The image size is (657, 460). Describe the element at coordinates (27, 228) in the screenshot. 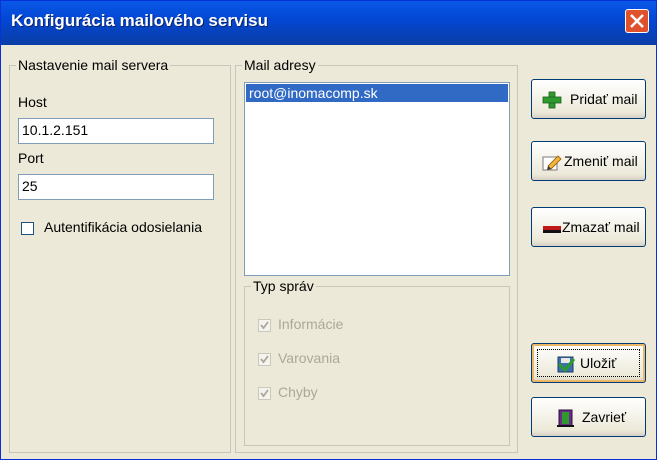

I see `auth-checkbox` at that location.